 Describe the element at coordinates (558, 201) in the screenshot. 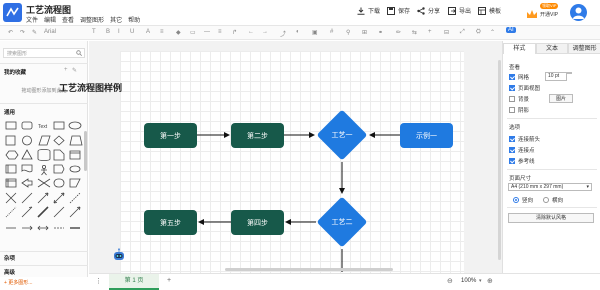

I see `landscape-label: 横向` at that location.